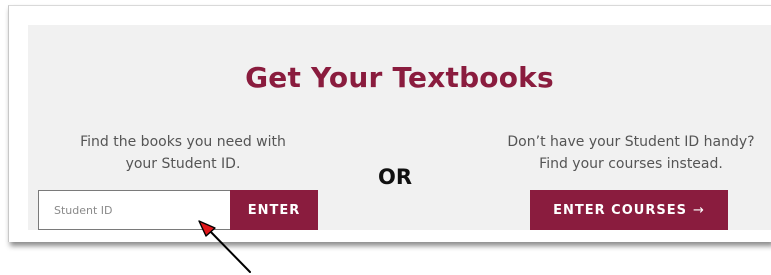 This screenshot has width=771, height=275. Describe the element at coordinates (228, 250) in the screenshot. I see `pointer-arrow-shaft` at that location.